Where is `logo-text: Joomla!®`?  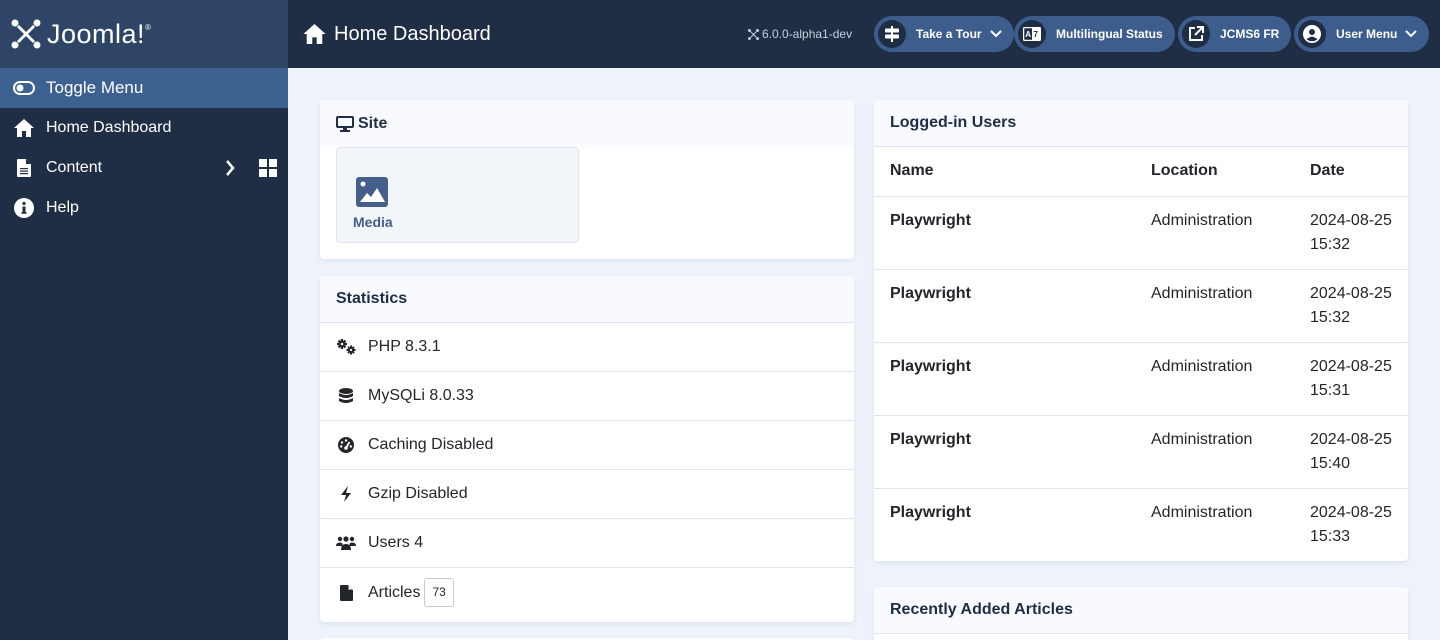 logo-text: Joomla!® is located at coordinates (99, 33).